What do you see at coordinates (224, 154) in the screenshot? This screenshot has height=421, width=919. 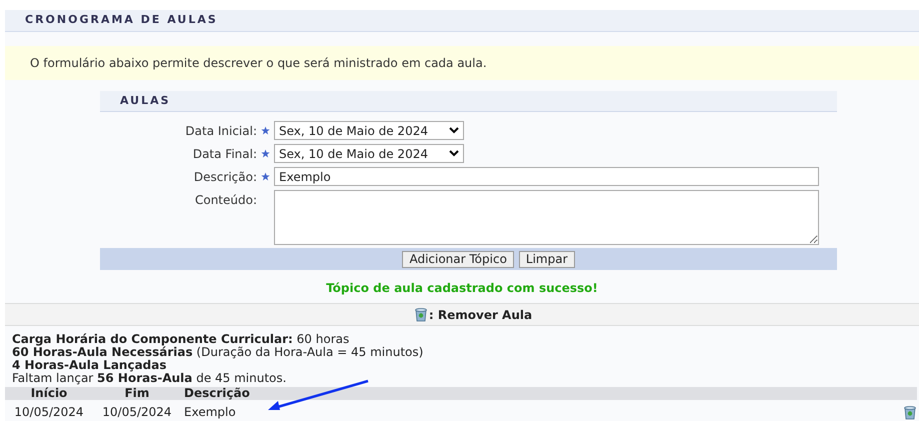 I see `field-label: Data Final:` at bounding box center [224, 154].